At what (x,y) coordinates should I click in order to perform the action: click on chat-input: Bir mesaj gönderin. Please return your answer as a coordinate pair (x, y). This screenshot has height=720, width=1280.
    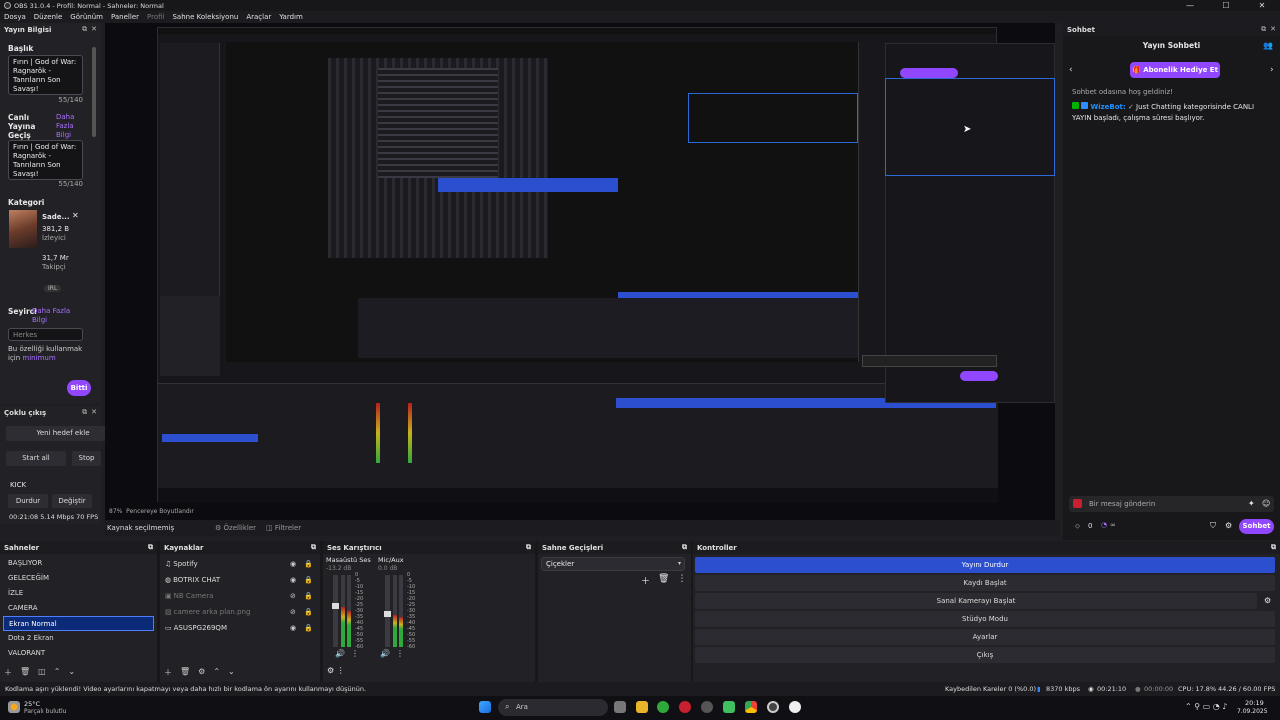
    Looking at the image, I should click on (1171, 504).